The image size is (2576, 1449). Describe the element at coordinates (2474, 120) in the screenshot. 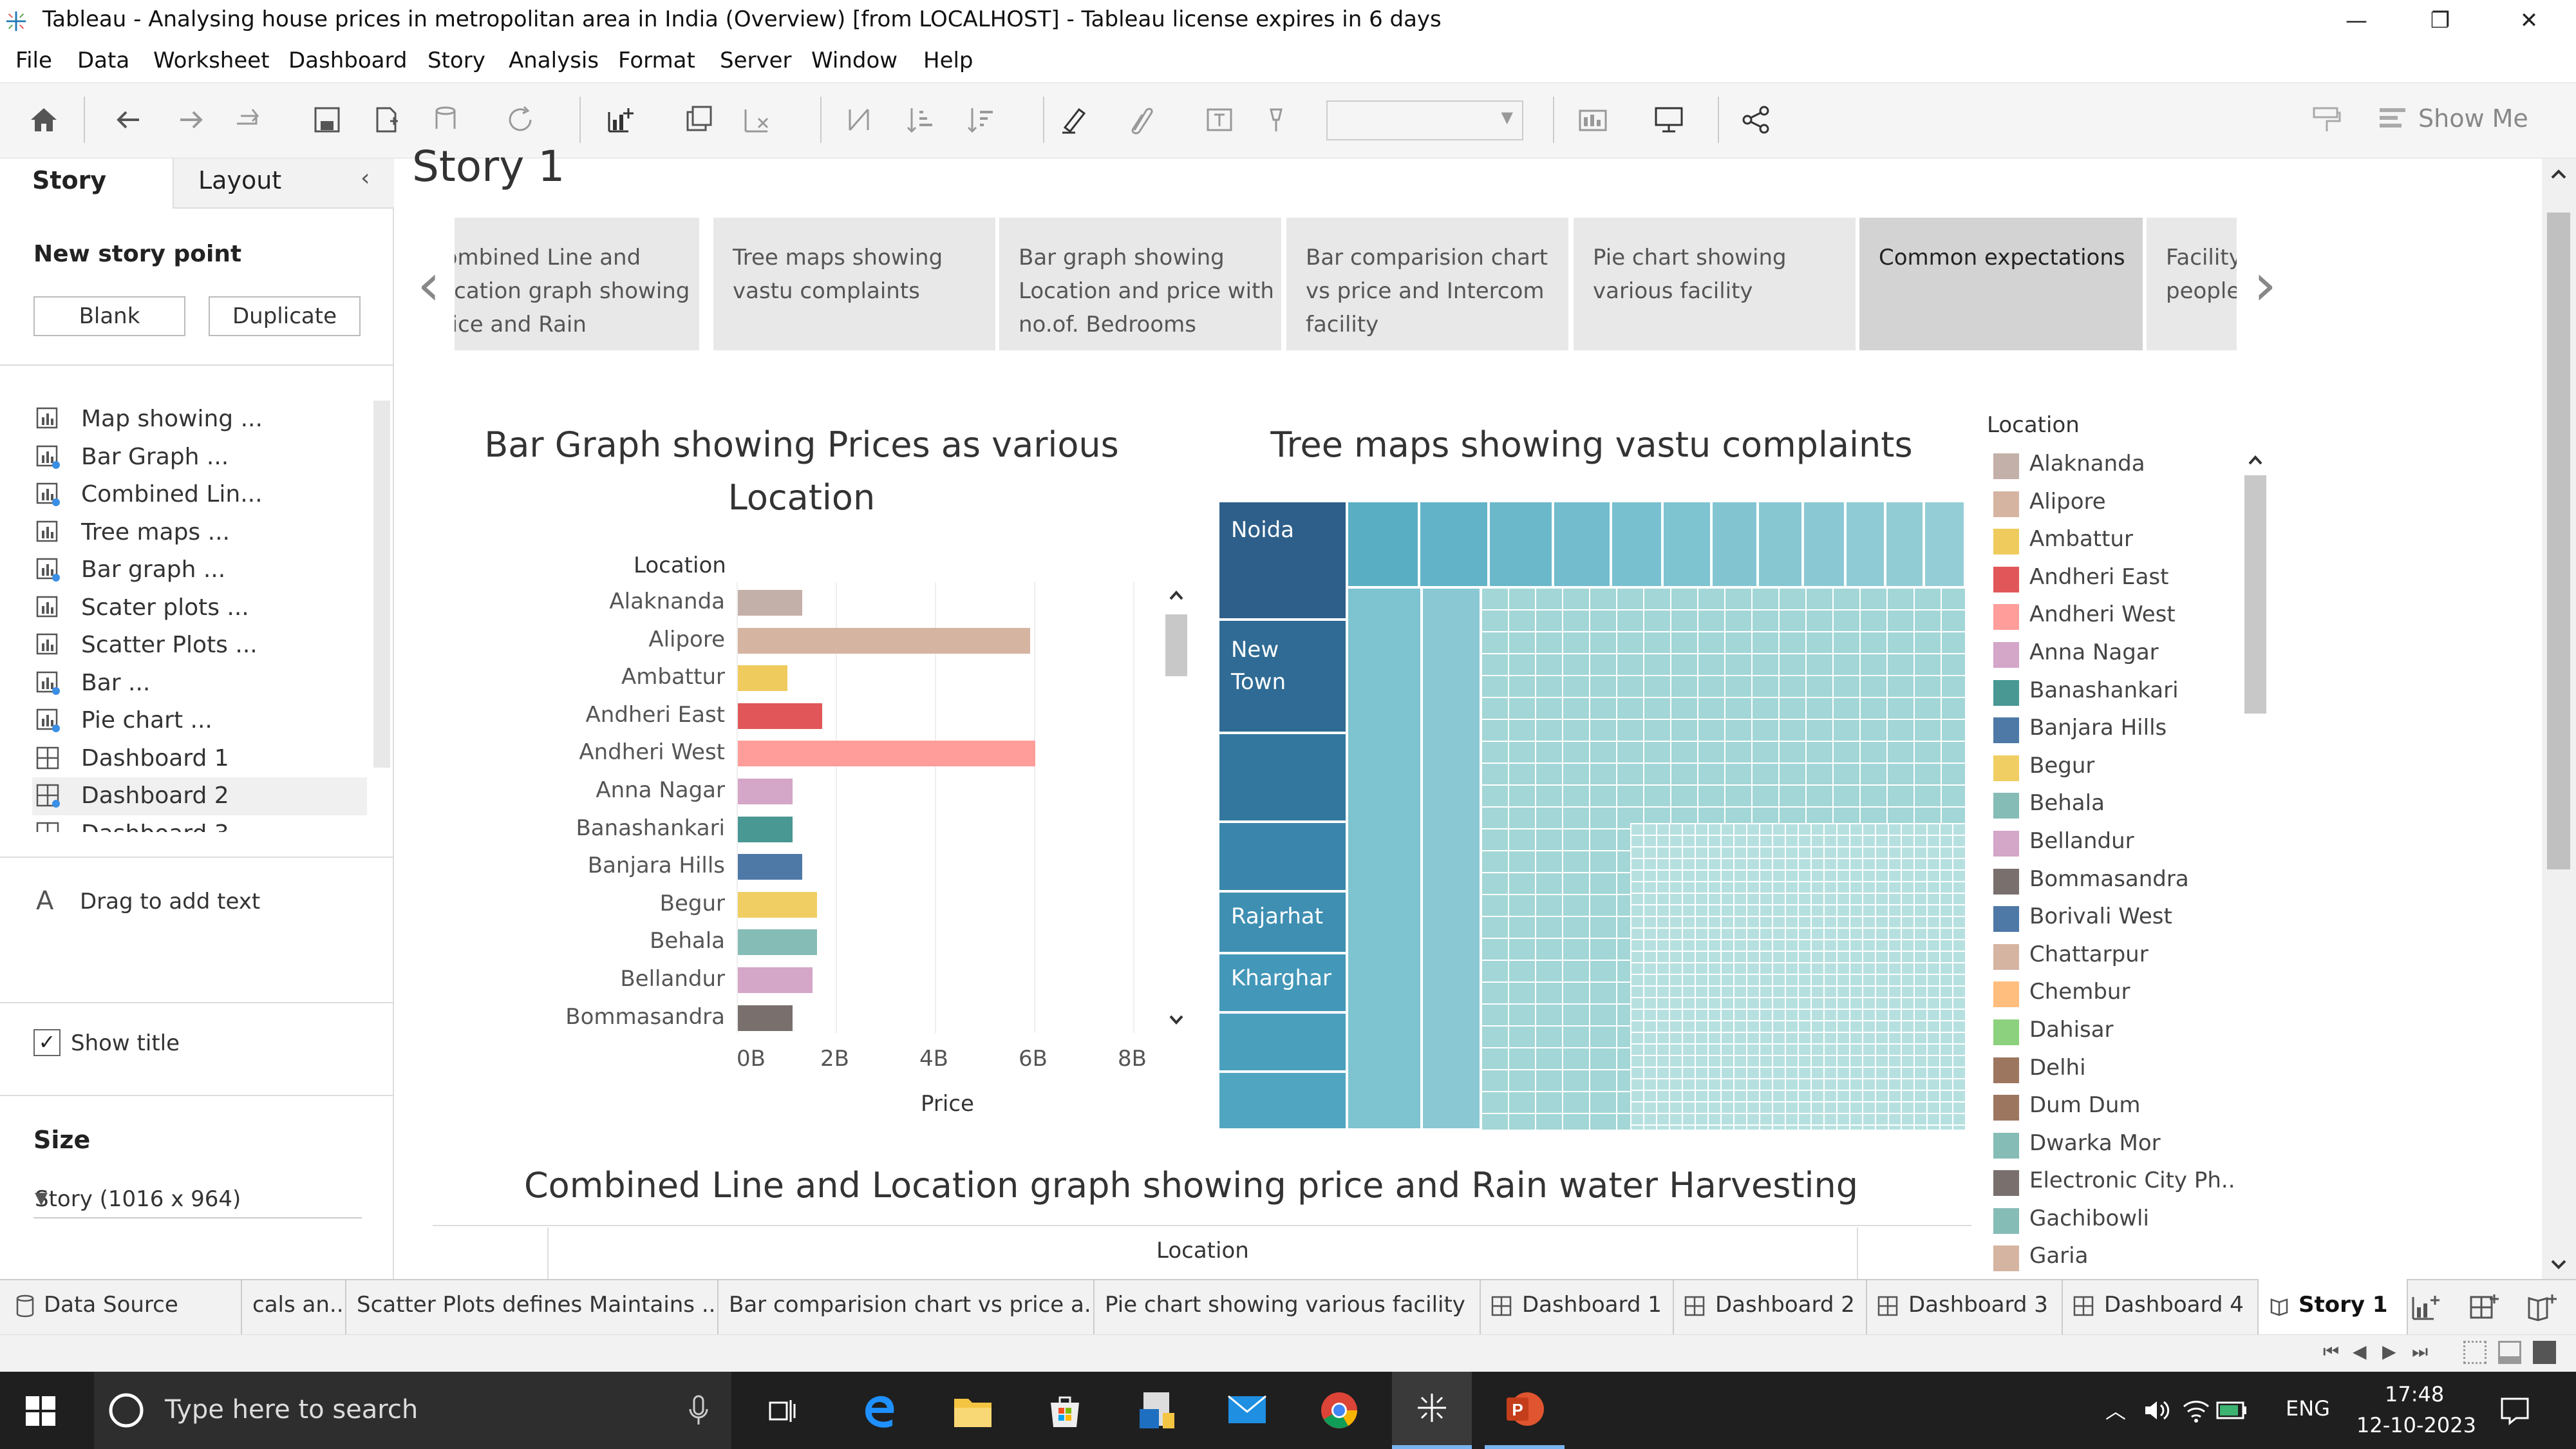

I see `show-me-button: Show Me` at that location.